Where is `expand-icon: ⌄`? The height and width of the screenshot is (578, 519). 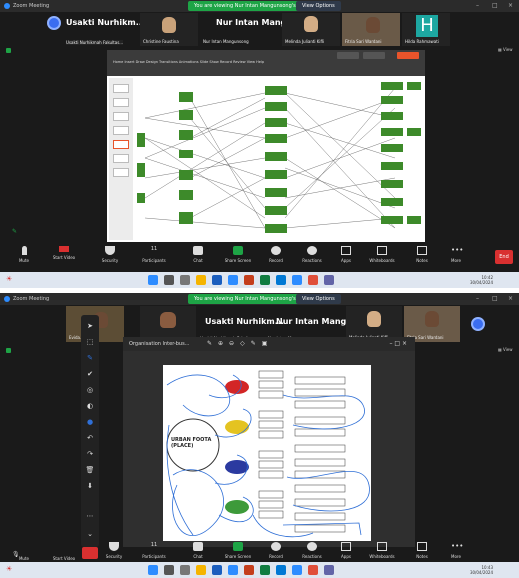
expand-icon: ⌄ is located at coordinates (90, 534).